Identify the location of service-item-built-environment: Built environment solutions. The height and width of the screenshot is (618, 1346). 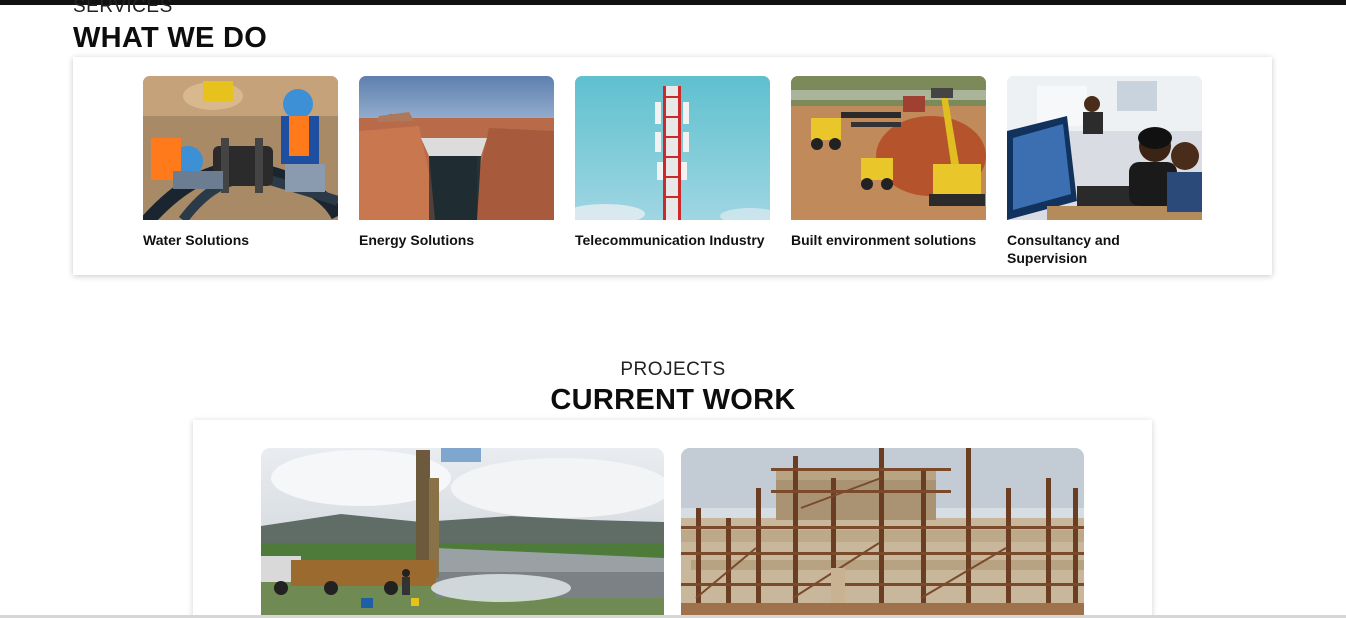
(888, 162).